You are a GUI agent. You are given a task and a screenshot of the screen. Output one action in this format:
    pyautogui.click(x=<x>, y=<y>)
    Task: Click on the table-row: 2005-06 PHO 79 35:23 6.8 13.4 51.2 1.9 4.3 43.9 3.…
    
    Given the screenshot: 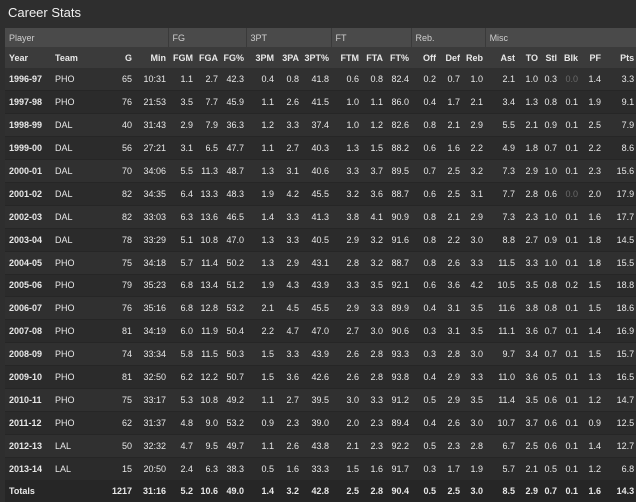 What is the action you would take?
    pyautogui.click(x=320, y=285)
    